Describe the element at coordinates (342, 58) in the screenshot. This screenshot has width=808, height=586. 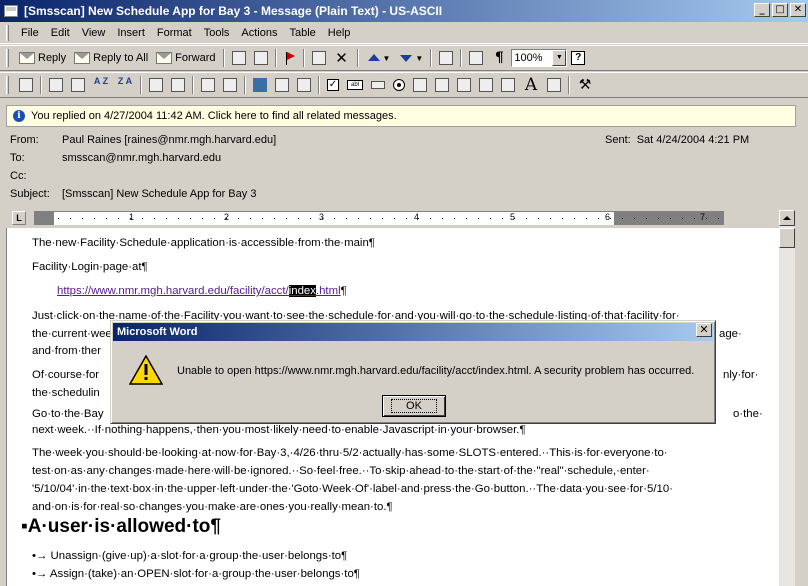
I see `delete-button: ✕` at that location.